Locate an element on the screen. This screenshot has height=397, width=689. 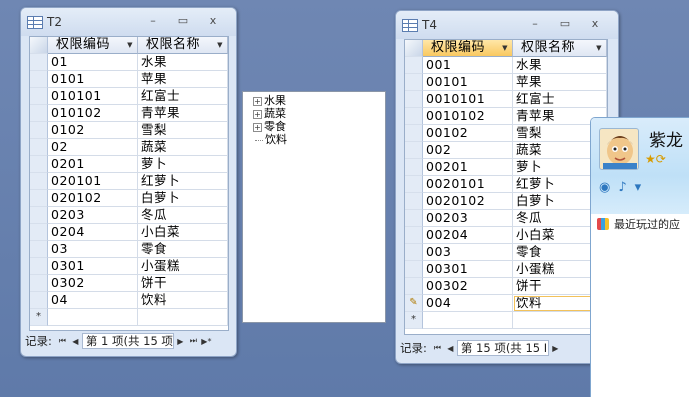
maximize-button: ▭ is located at coordinates (183, 21).